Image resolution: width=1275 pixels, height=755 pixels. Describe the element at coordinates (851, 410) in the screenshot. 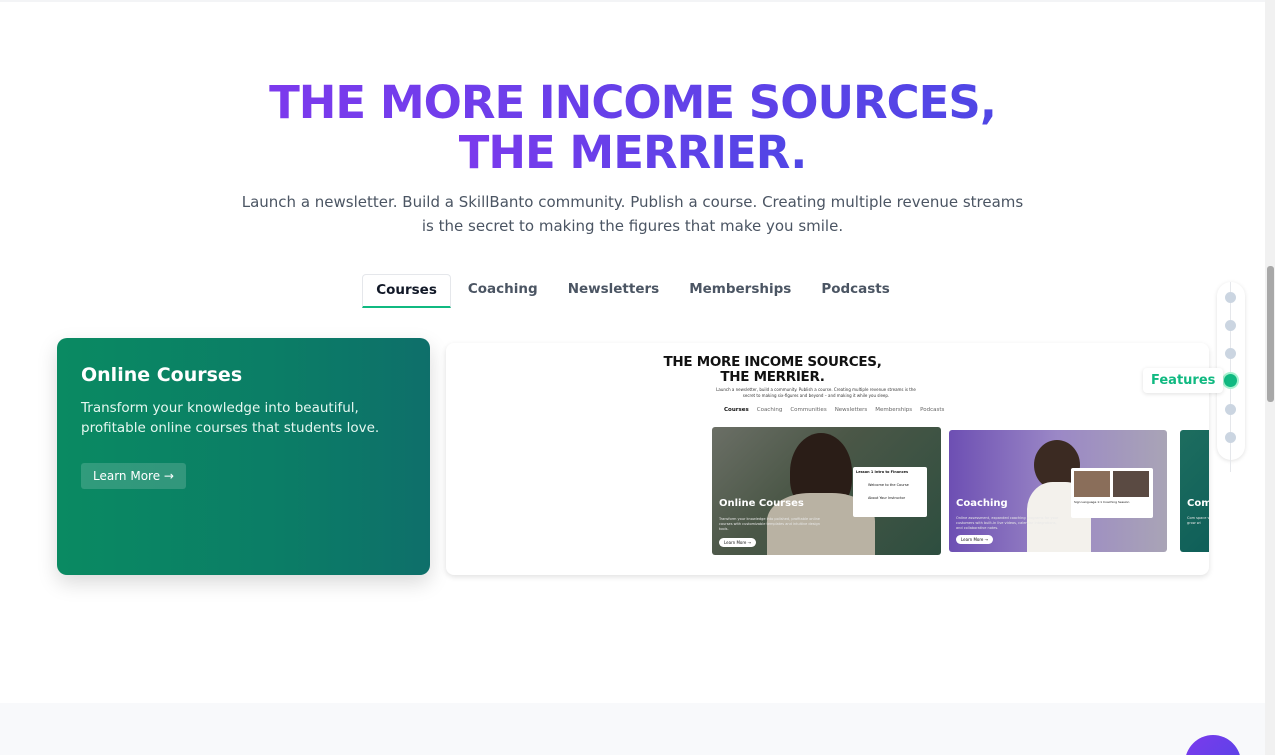

I see `preview-tab: Newsletters` at that location.